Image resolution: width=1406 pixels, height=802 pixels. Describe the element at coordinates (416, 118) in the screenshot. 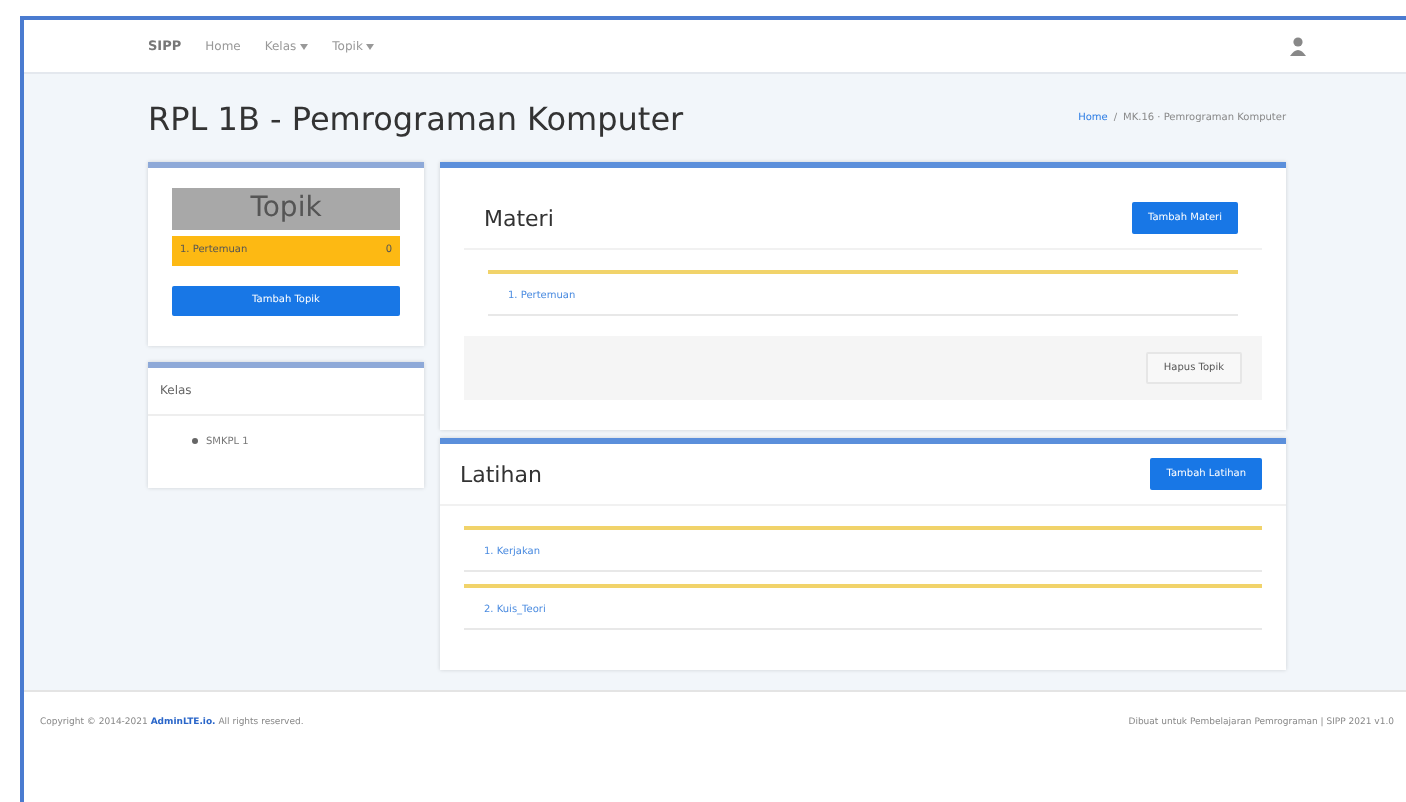

I see `page-title: RPL 1B - Pemrograman Komputer` at that location.